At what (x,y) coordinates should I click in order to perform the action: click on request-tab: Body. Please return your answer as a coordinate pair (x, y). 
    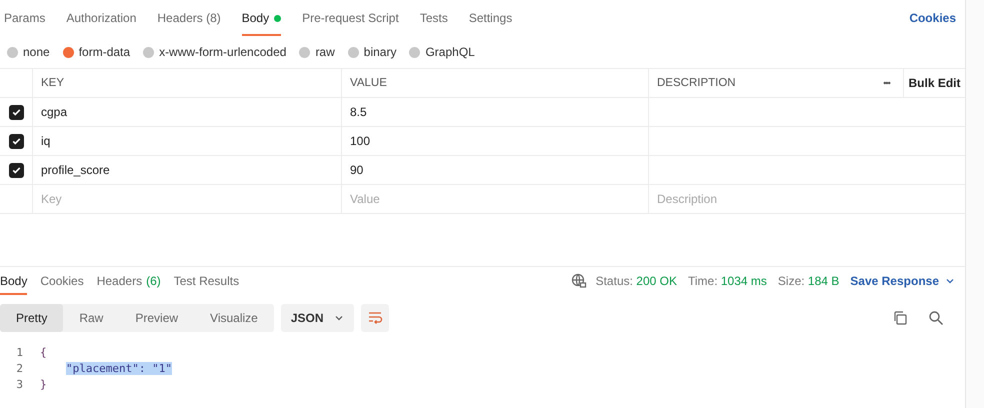
    Looking at the image, I should click on (262, 18).